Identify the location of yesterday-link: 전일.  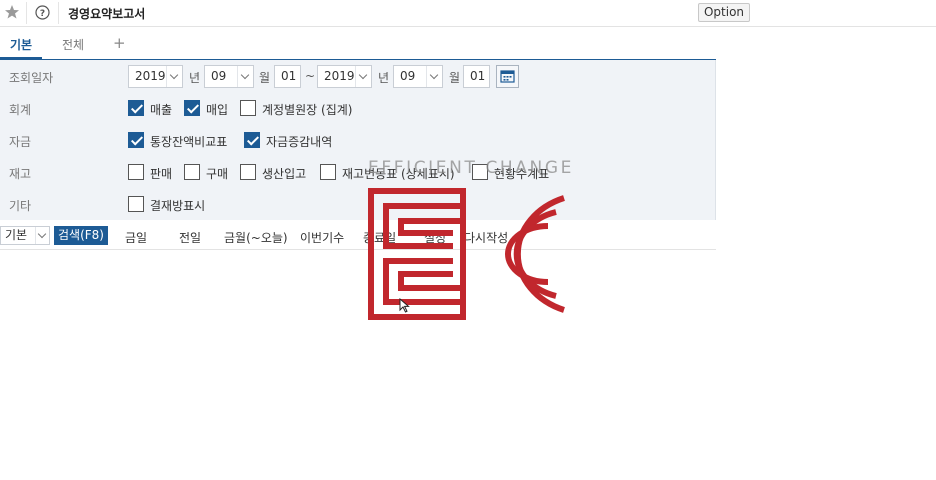
(190, 237).